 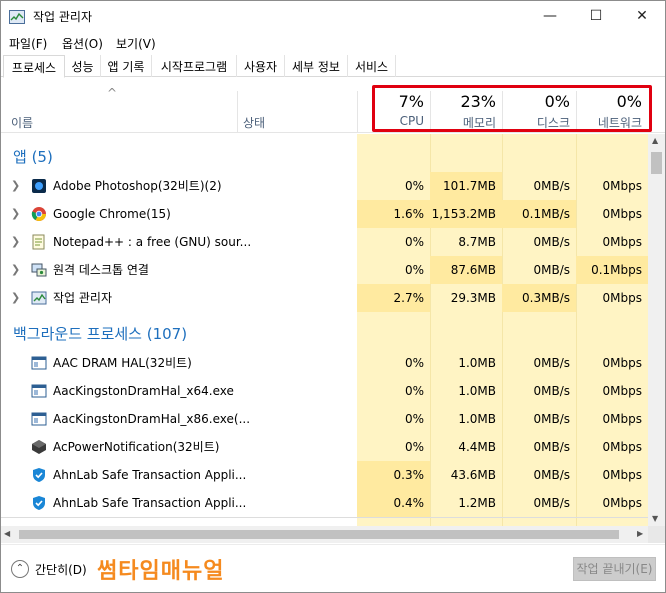 What do you see at coordinates (316, 66) in the screenshot?
I see `tab-details: 세부 정보` at bounding box center [316, 66].